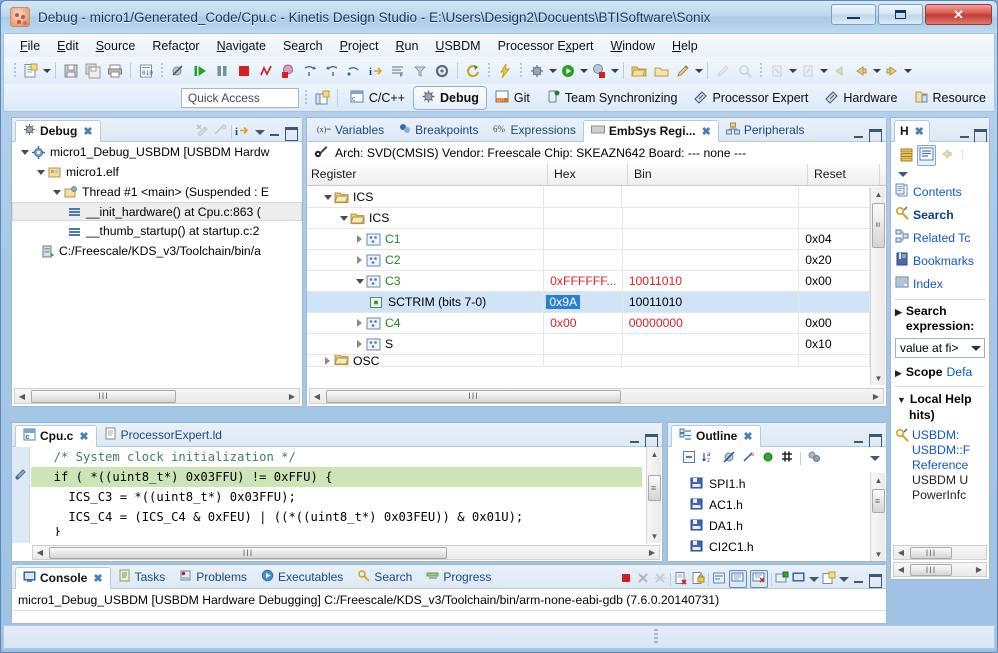  I want to click on menu-project: Project, so click(359, 46).